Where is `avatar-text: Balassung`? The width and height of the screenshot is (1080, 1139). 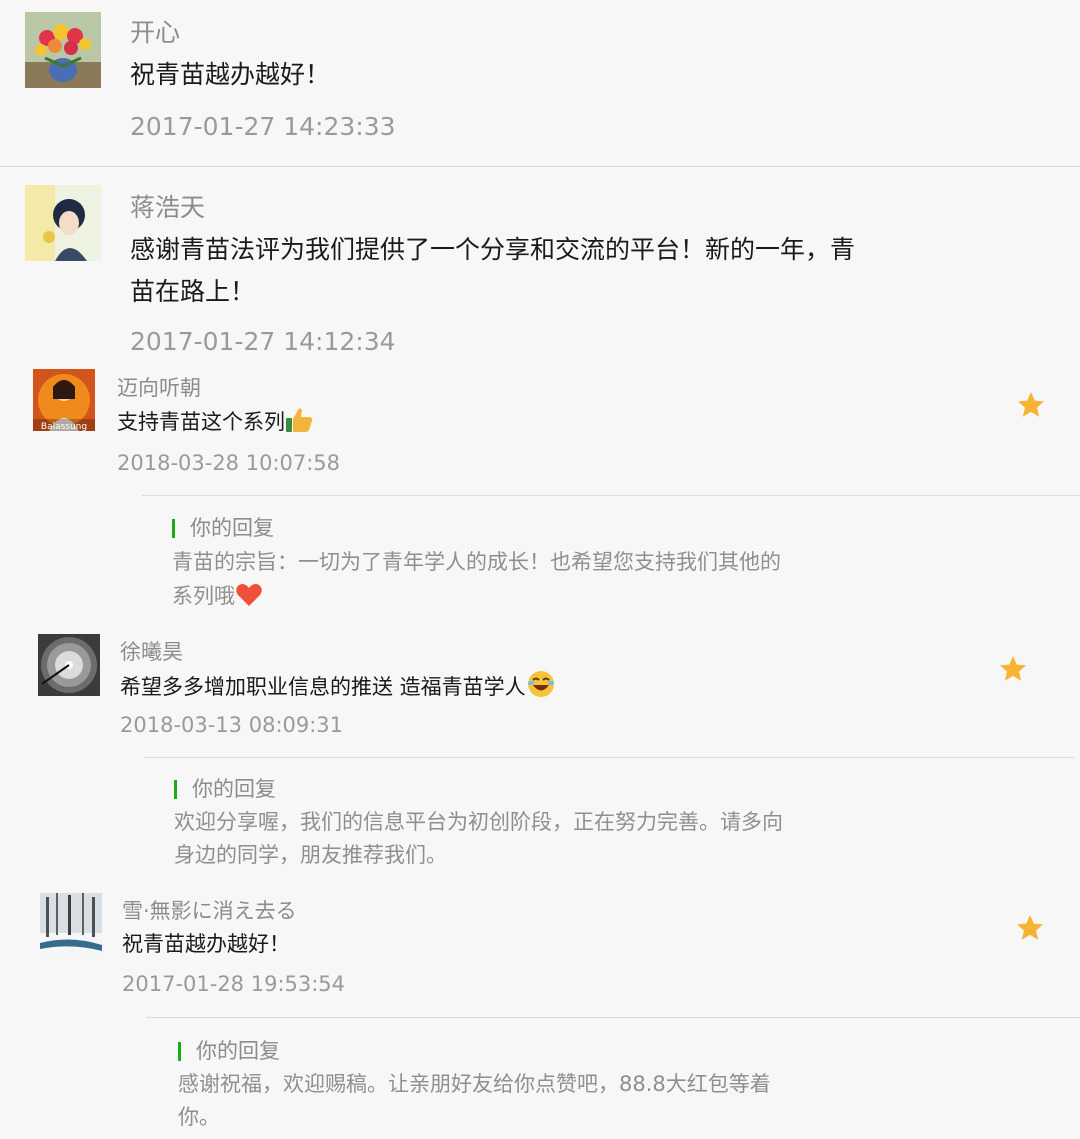
avatar-text: Balassung is located at coordinates (64, 426).